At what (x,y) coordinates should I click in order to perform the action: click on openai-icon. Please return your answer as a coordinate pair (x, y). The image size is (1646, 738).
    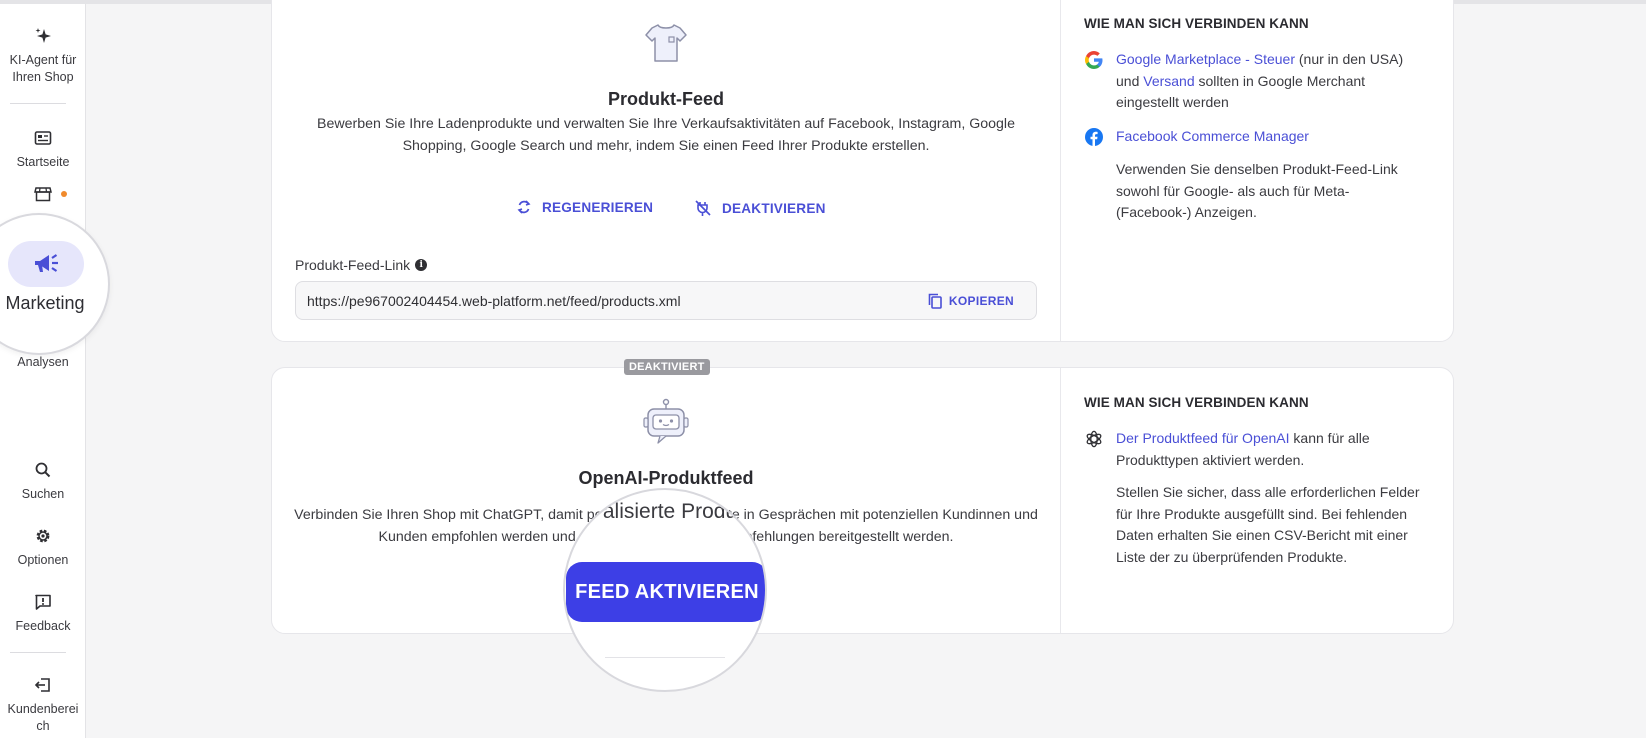
    Looking at the image, I should click on (1094, 439).